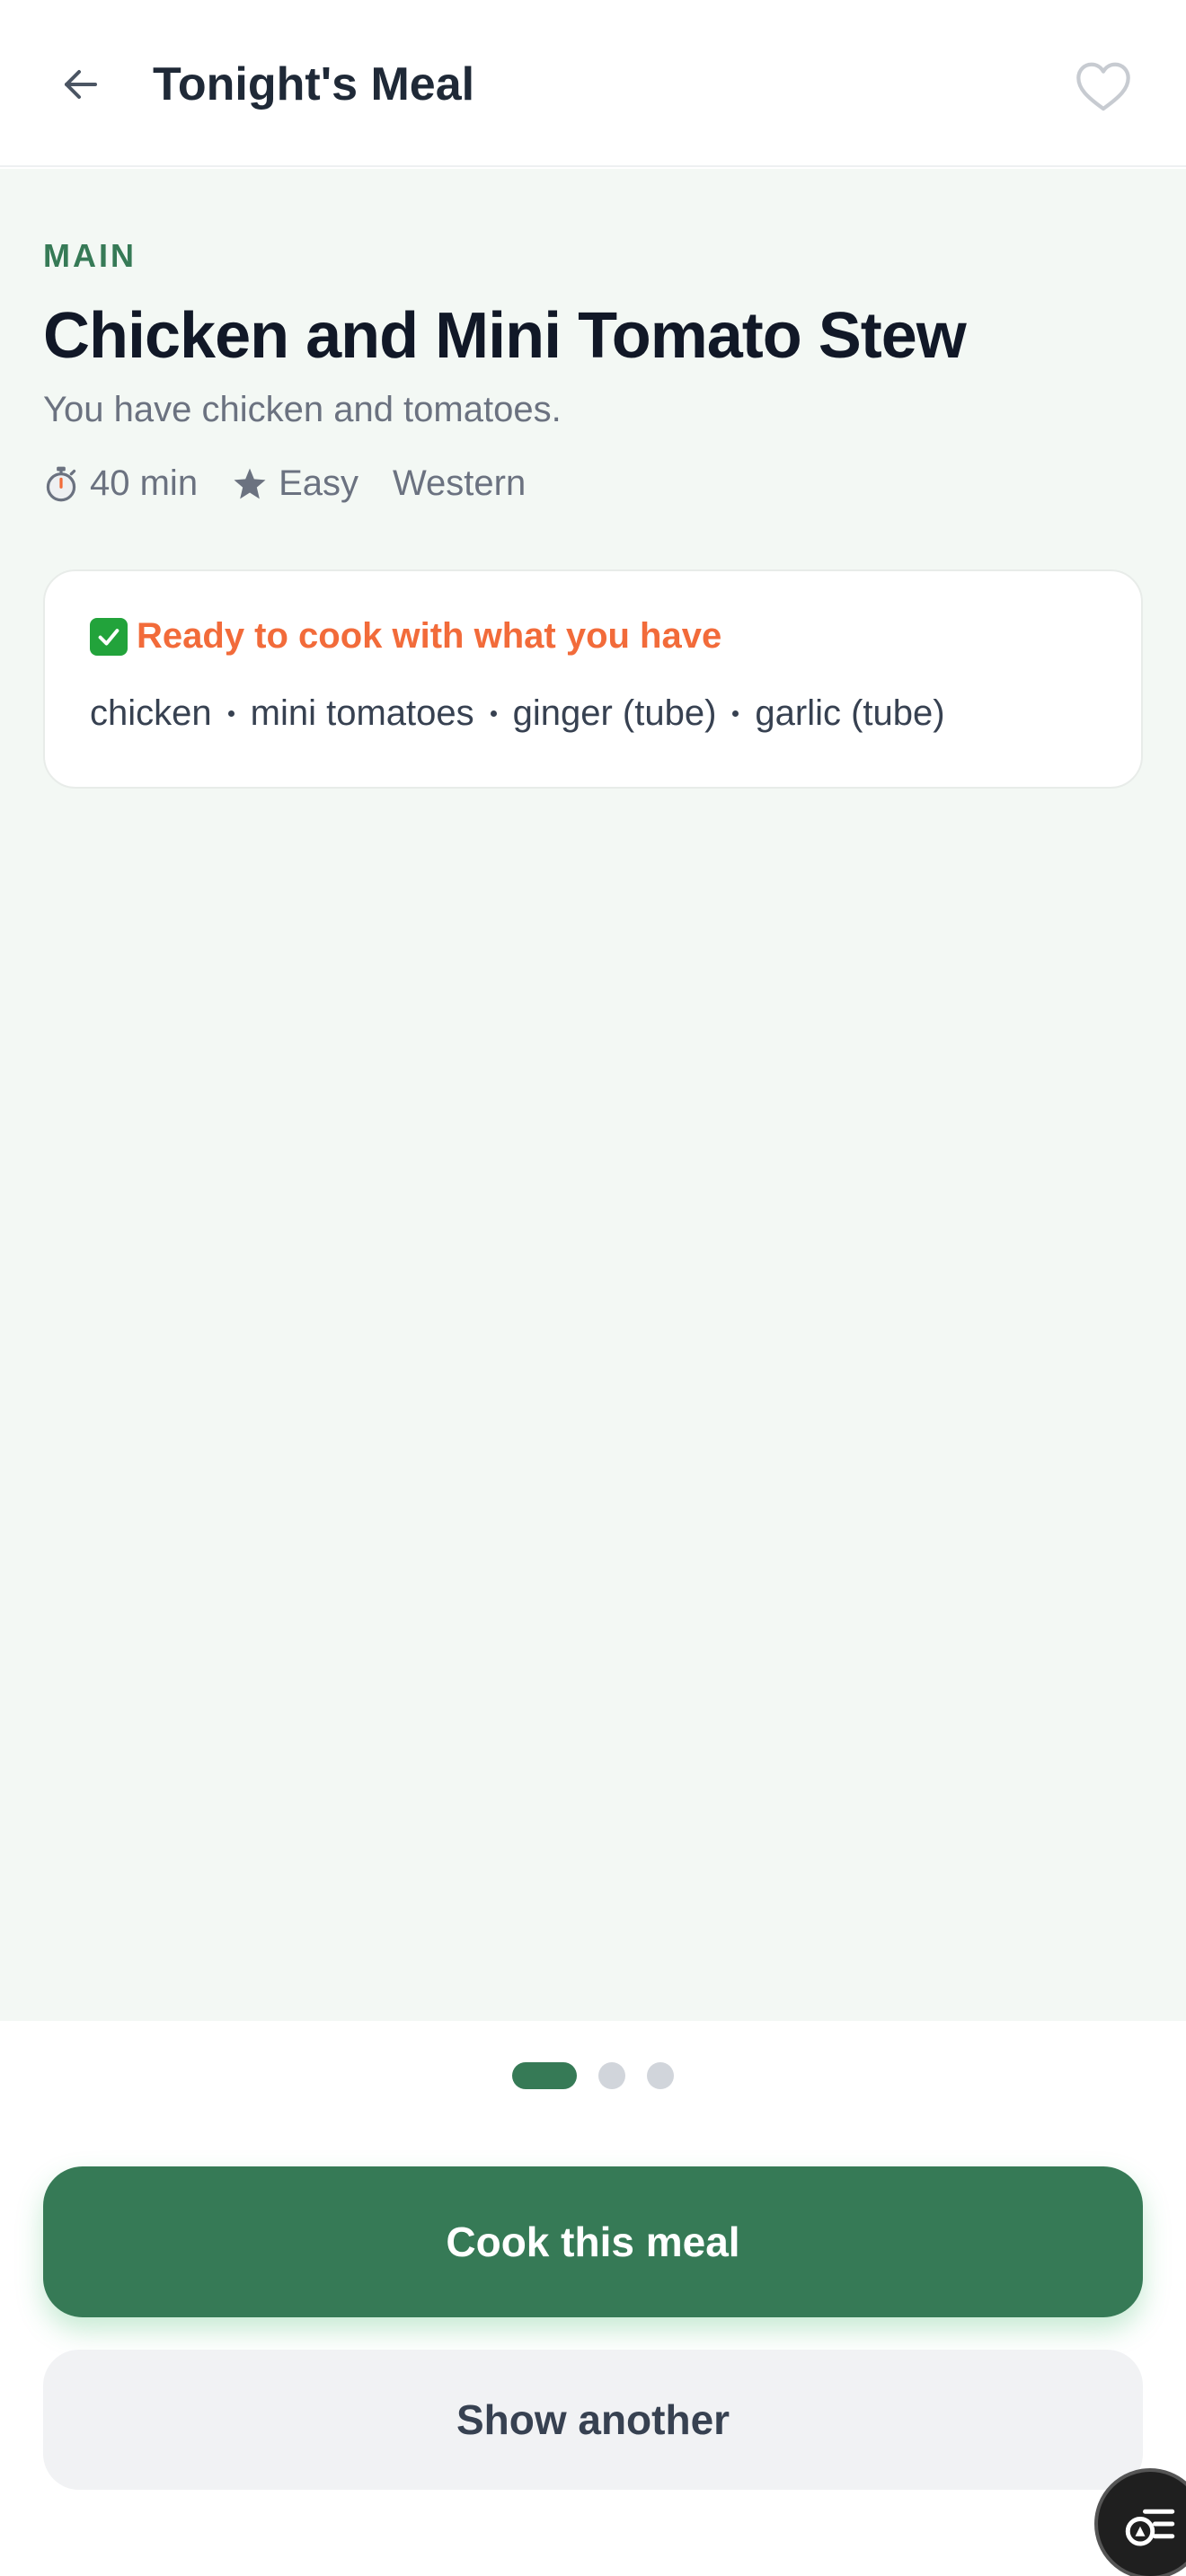 The height and width of the screenshot is (2576, 1186). What do you see at coordinates (318, 483) in the screenshot?
I see `meta-difficulty-label: Easy` at bounding box center [318, 483].